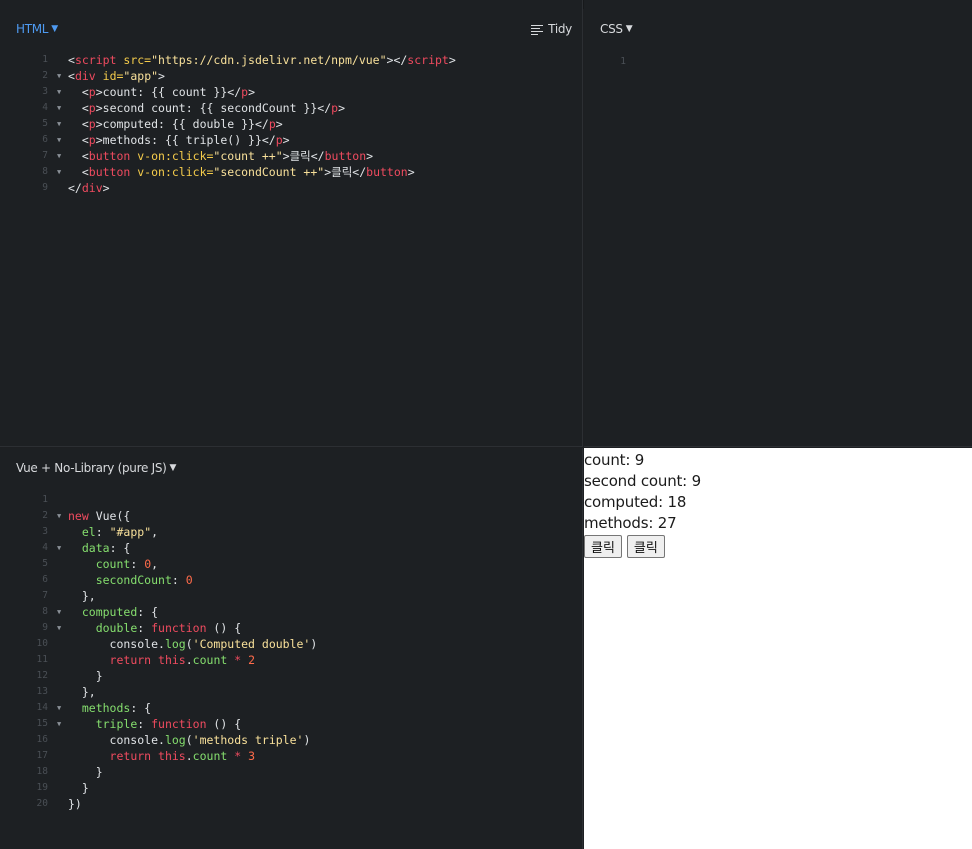  I want to click on css-language-select: CSS ▼, so click(616, 29).